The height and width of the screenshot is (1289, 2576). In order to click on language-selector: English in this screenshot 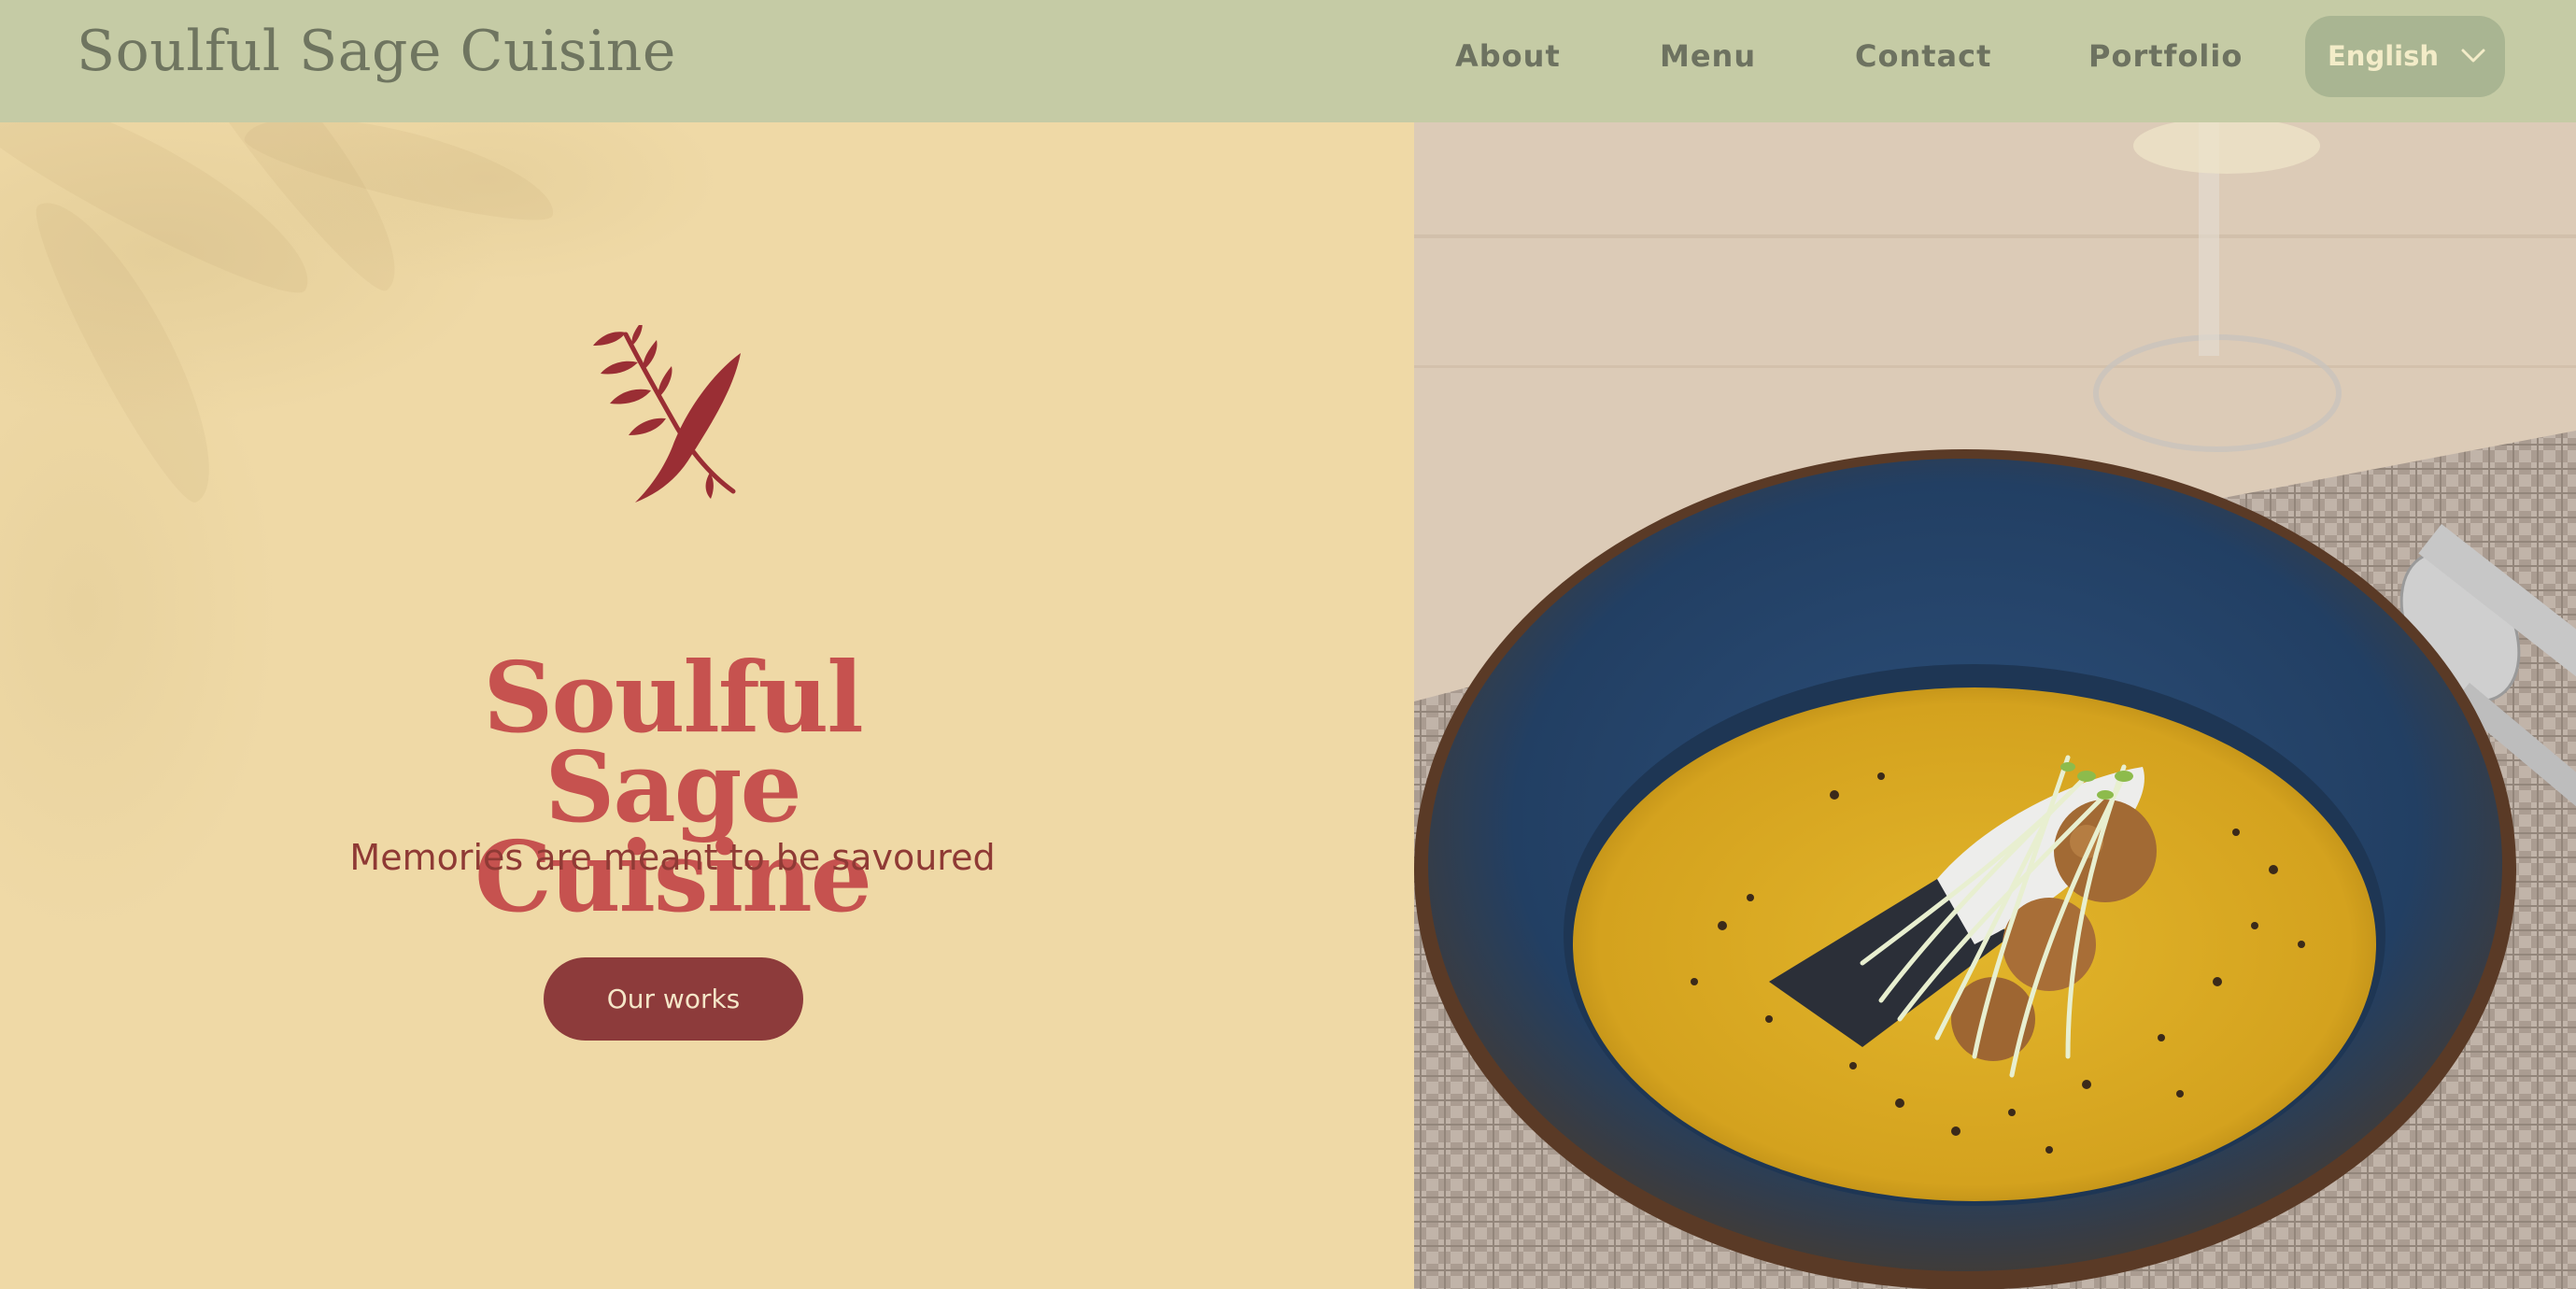, I will do `click(2405, 56)`.